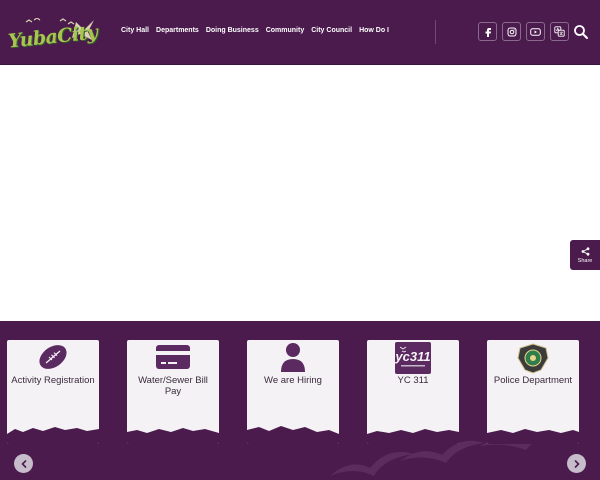  What do you see at coordinates (173, 357) in the screenshot?
I see `credit-card-icon` at bounding box center [173, 357].